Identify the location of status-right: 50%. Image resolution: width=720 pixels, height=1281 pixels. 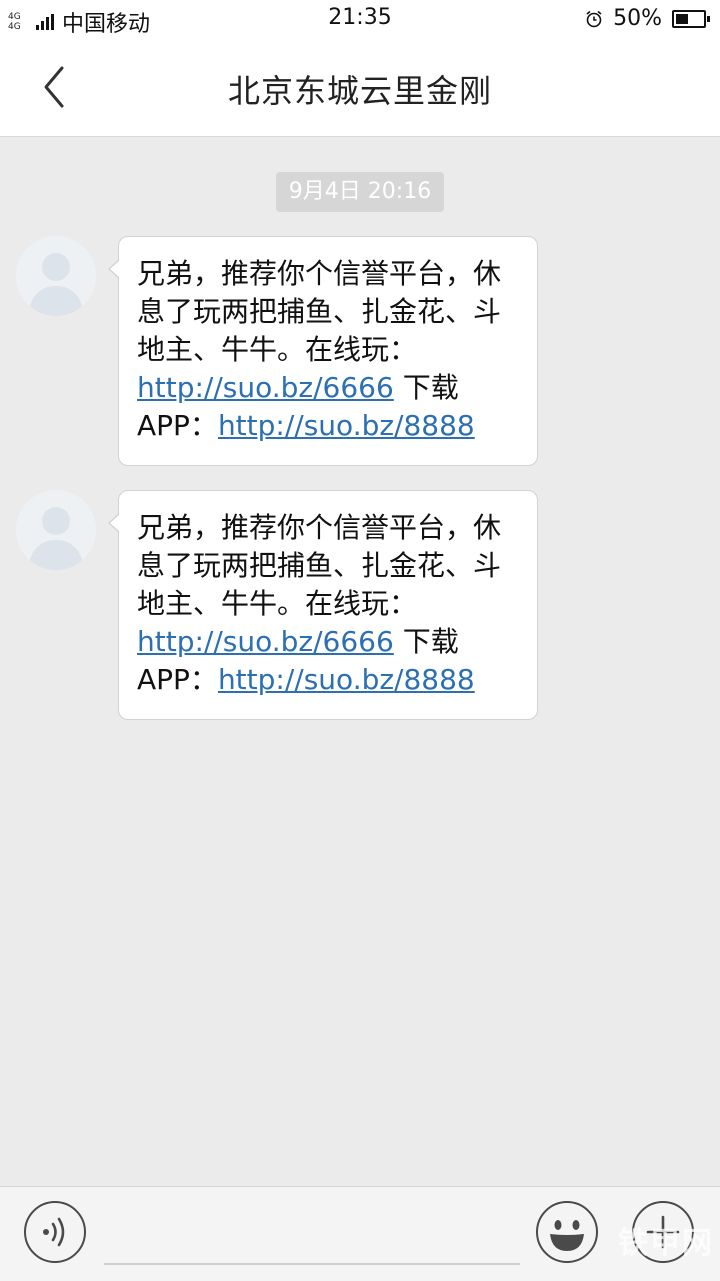
(647, 18).